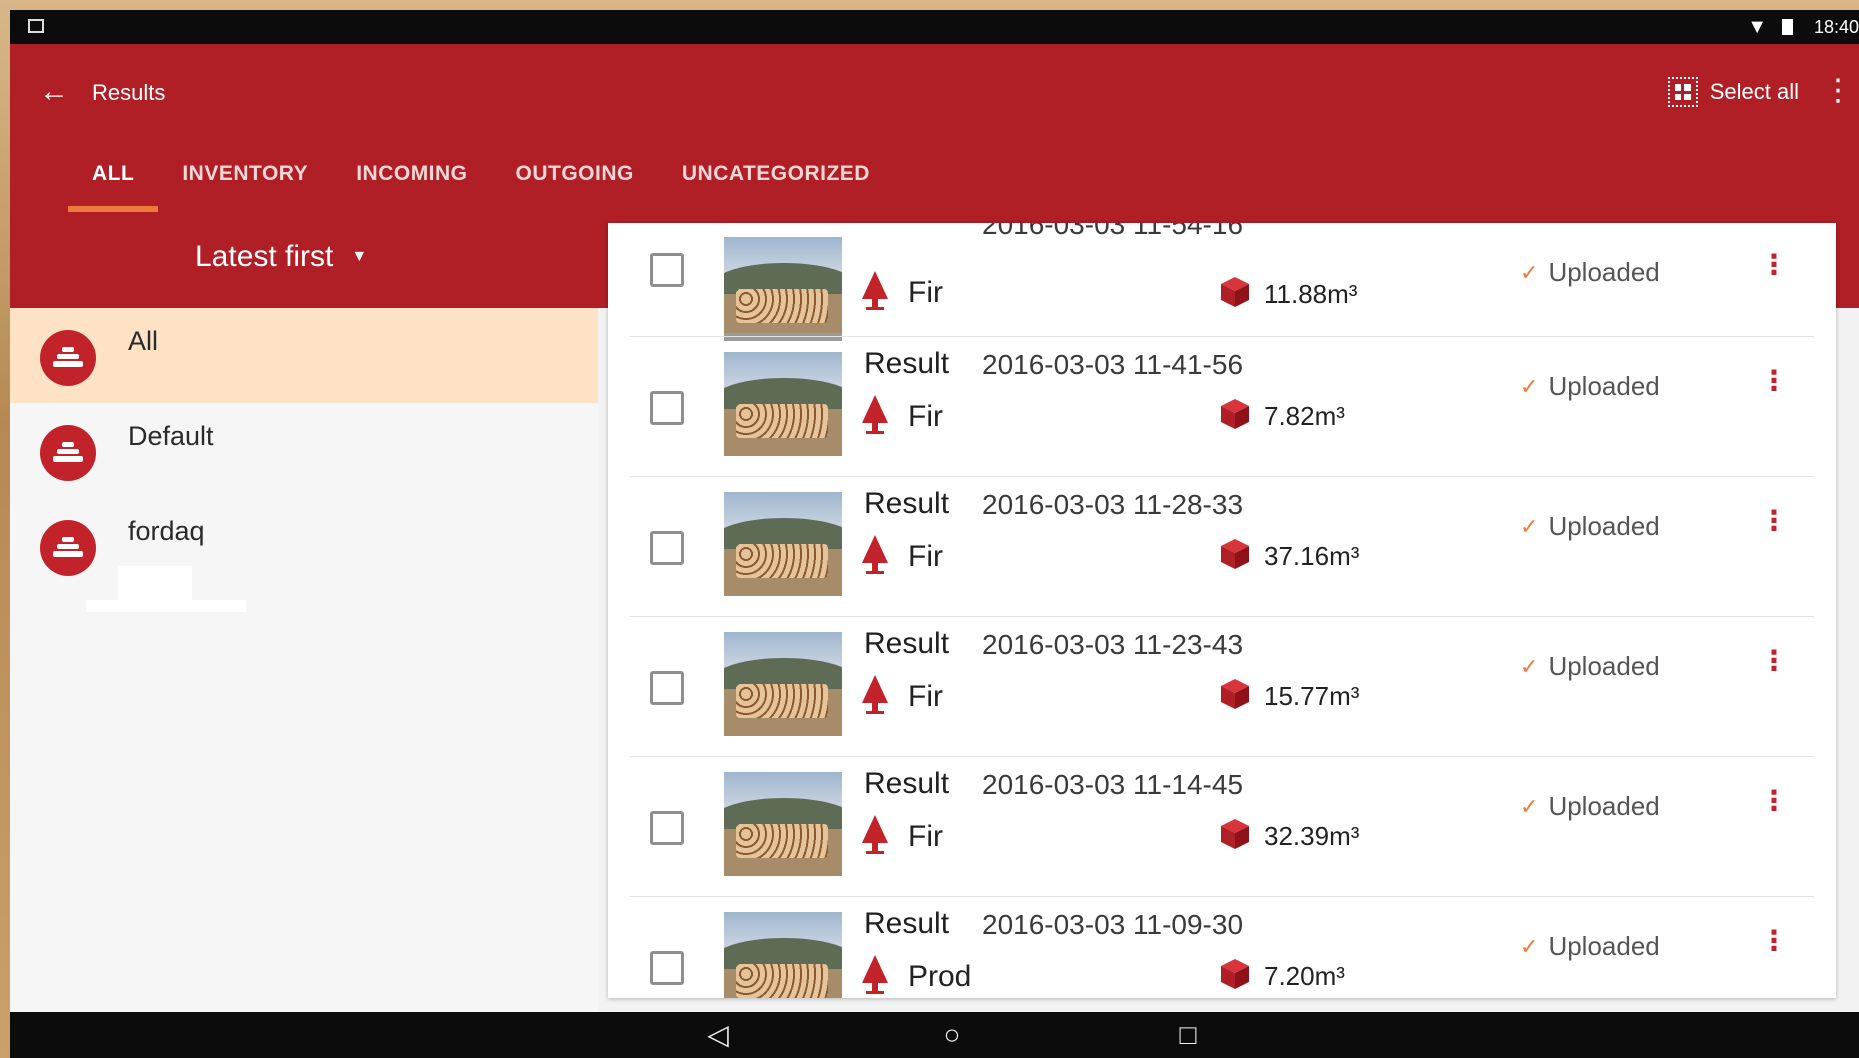 This screenshot has height=1058, width=1859. What do you see at coordinates (1733, 92) in the screenshot?
I see `select-all-button: Select all` at bounding box center [1733, 92].